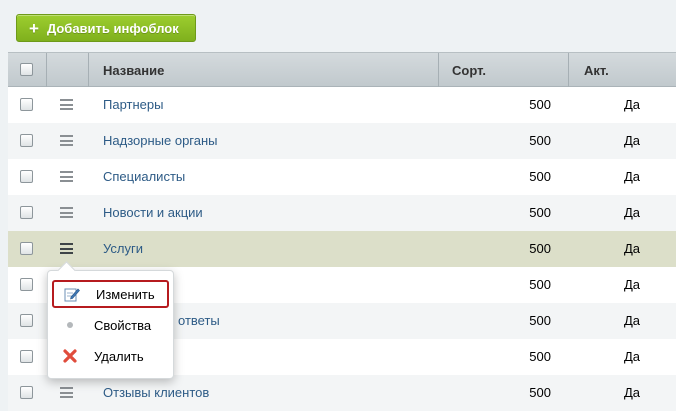 The width and height of the screenshot is (676, 411). I want to click on column-header-active: Акт., so click(596, 70).